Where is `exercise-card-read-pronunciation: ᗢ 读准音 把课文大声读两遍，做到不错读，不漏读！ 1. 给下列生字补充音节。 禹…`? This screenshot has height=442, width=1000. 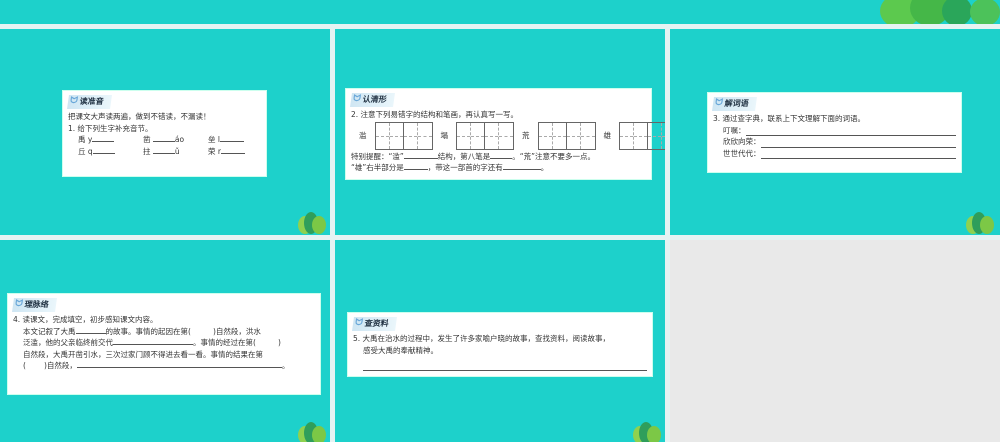
exercise-card-read-pronunciation: ᗢ 读准音 把课文大声读两遍，做到不错读，不漏读！ 1. 给下列生字补充音节。 禹… is located at coordinates (164, 133).